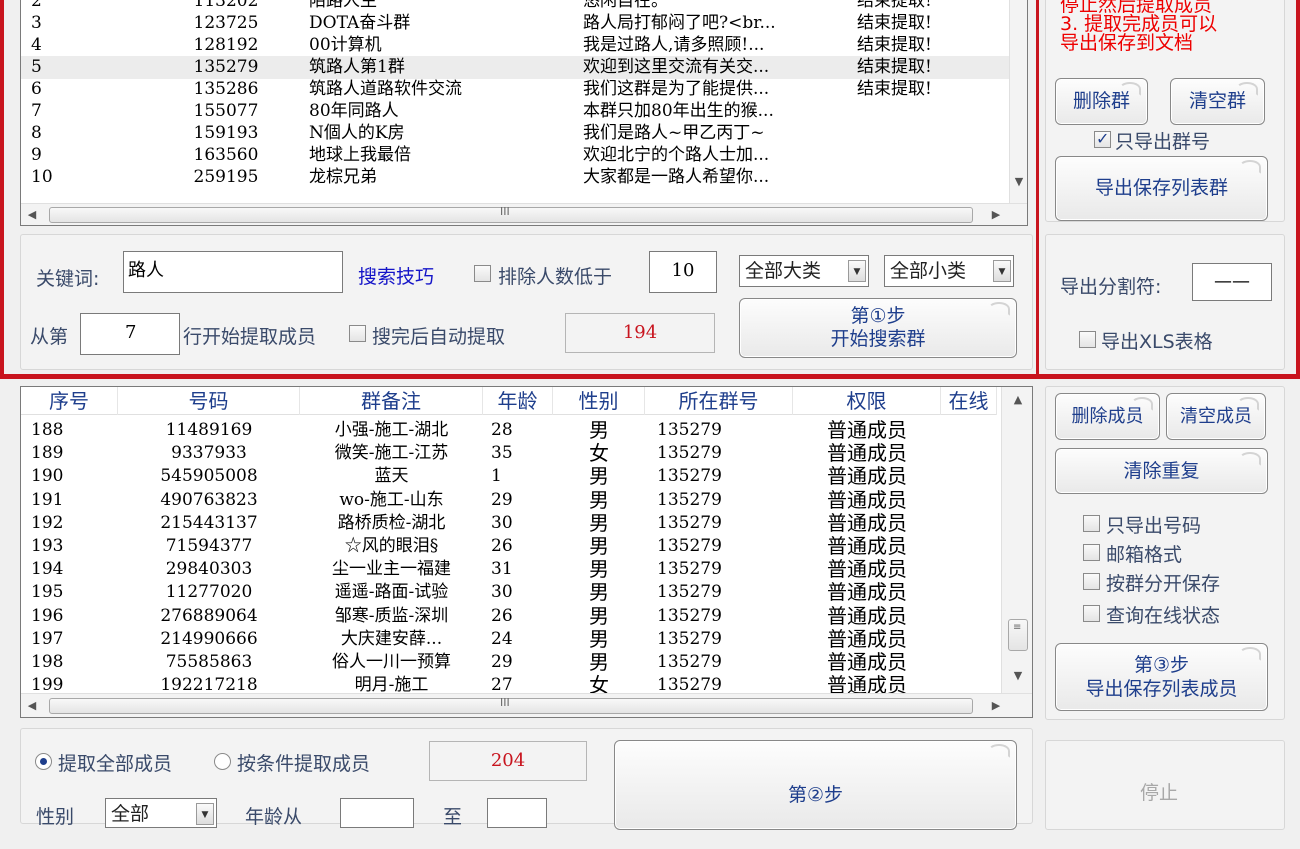 The image size is (1300, 849). I want to click on stop-button: 停止, so click(1159, 791).